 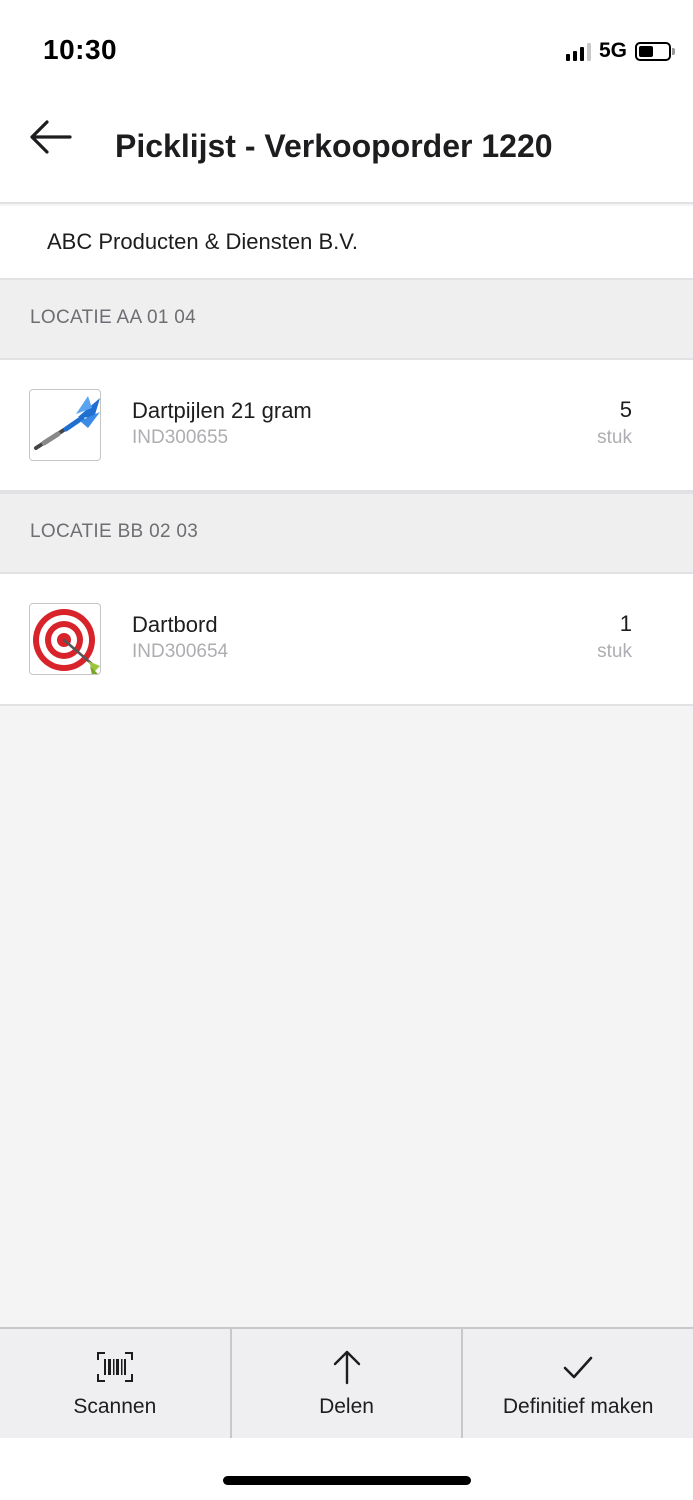 What do you see at coordinates (346, 50) in the screenshot?
I see `status-bar: 10:30 5G` at bounding box center [346, 50].